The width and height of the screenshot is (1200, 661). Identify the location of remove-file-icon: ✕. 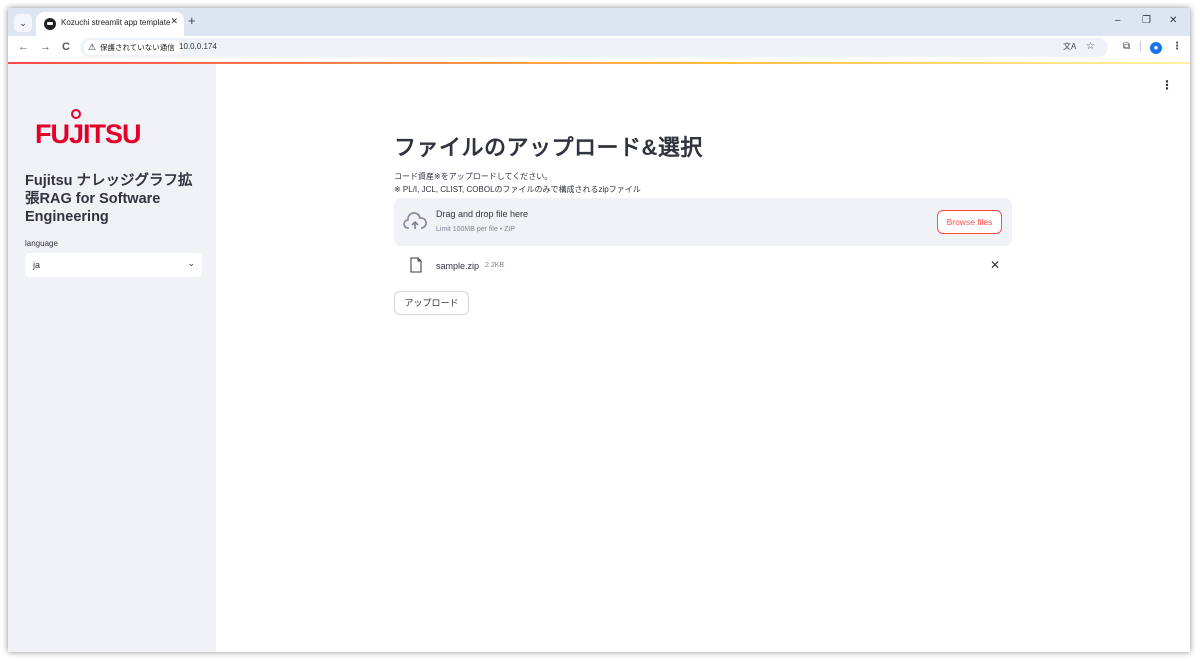
(995, 265).